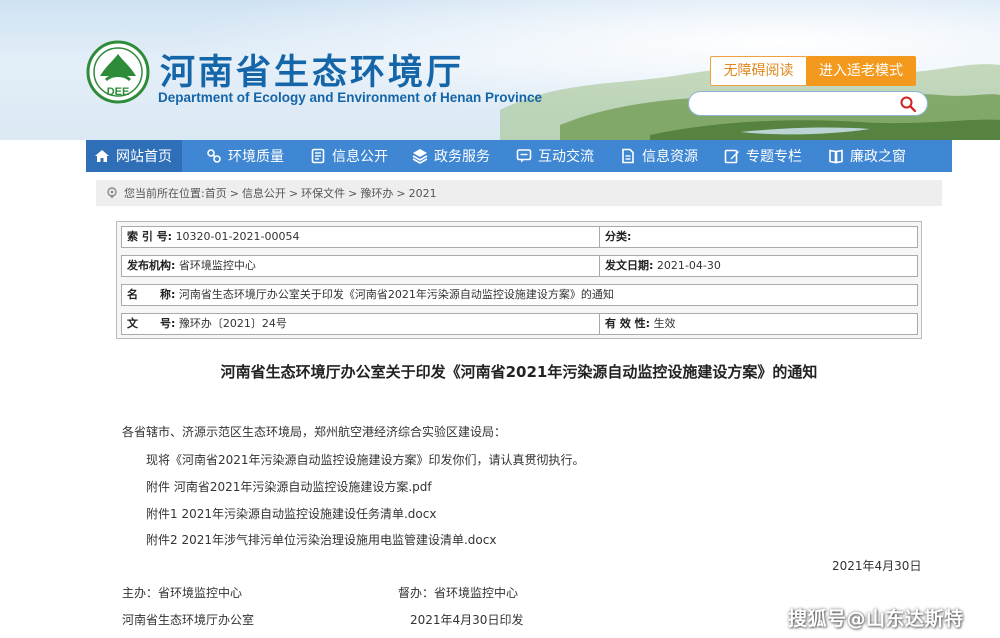  Describe the element at coordinates (118, 92) in the screenshot. I see `logo-text: DEE` at that location.